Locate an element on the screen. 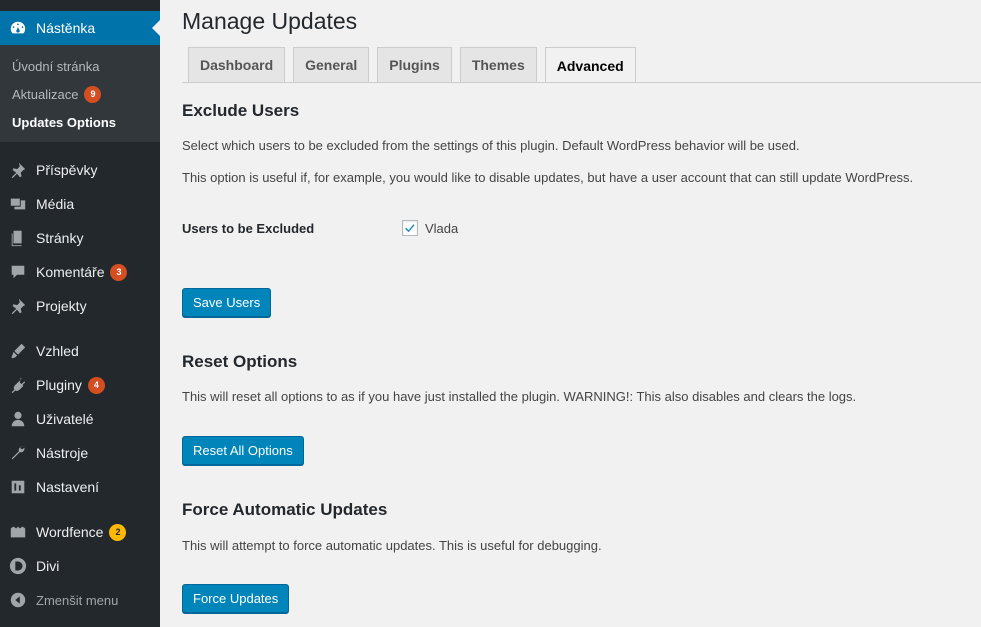  sidebar-item-plugins: Pluginy 4 is located at coordinates (80, 385).